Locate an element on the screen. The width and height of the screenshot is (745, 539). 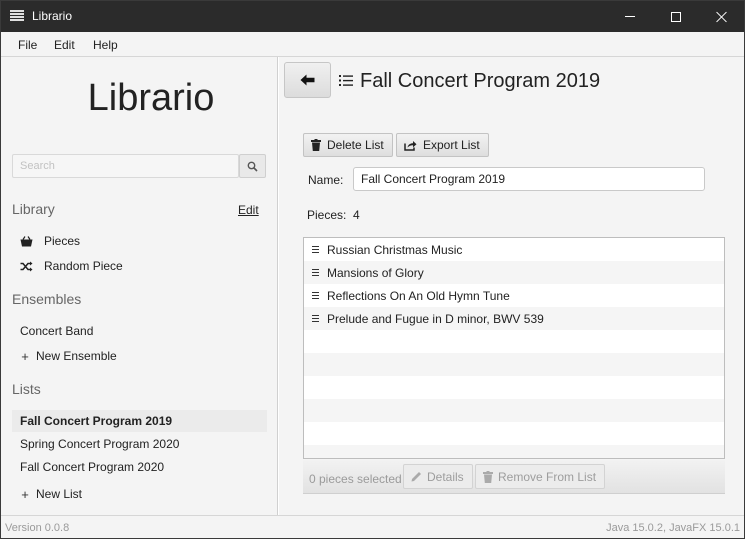
maximize-button is located at coordinates (676, 16).